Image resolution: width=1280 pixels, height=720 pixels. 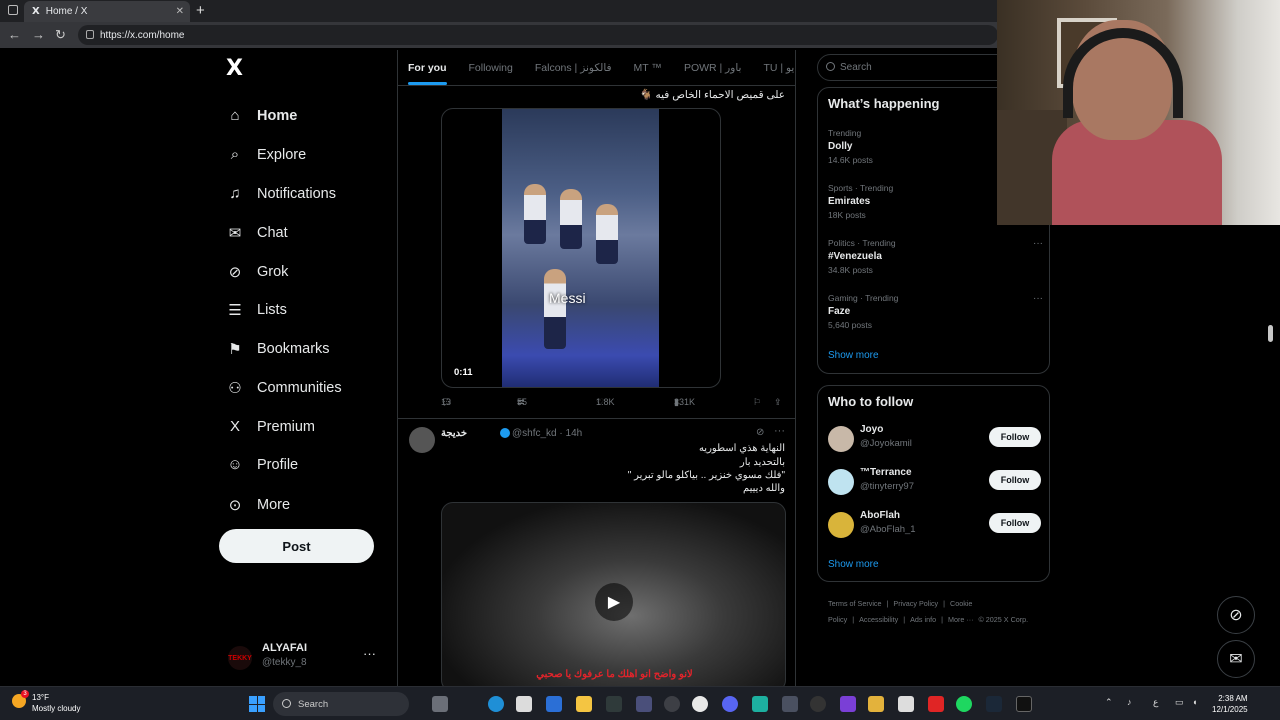 I want to click on weather-widget: 3 13°F Mostly cloudy, so click(x=46, y=702).